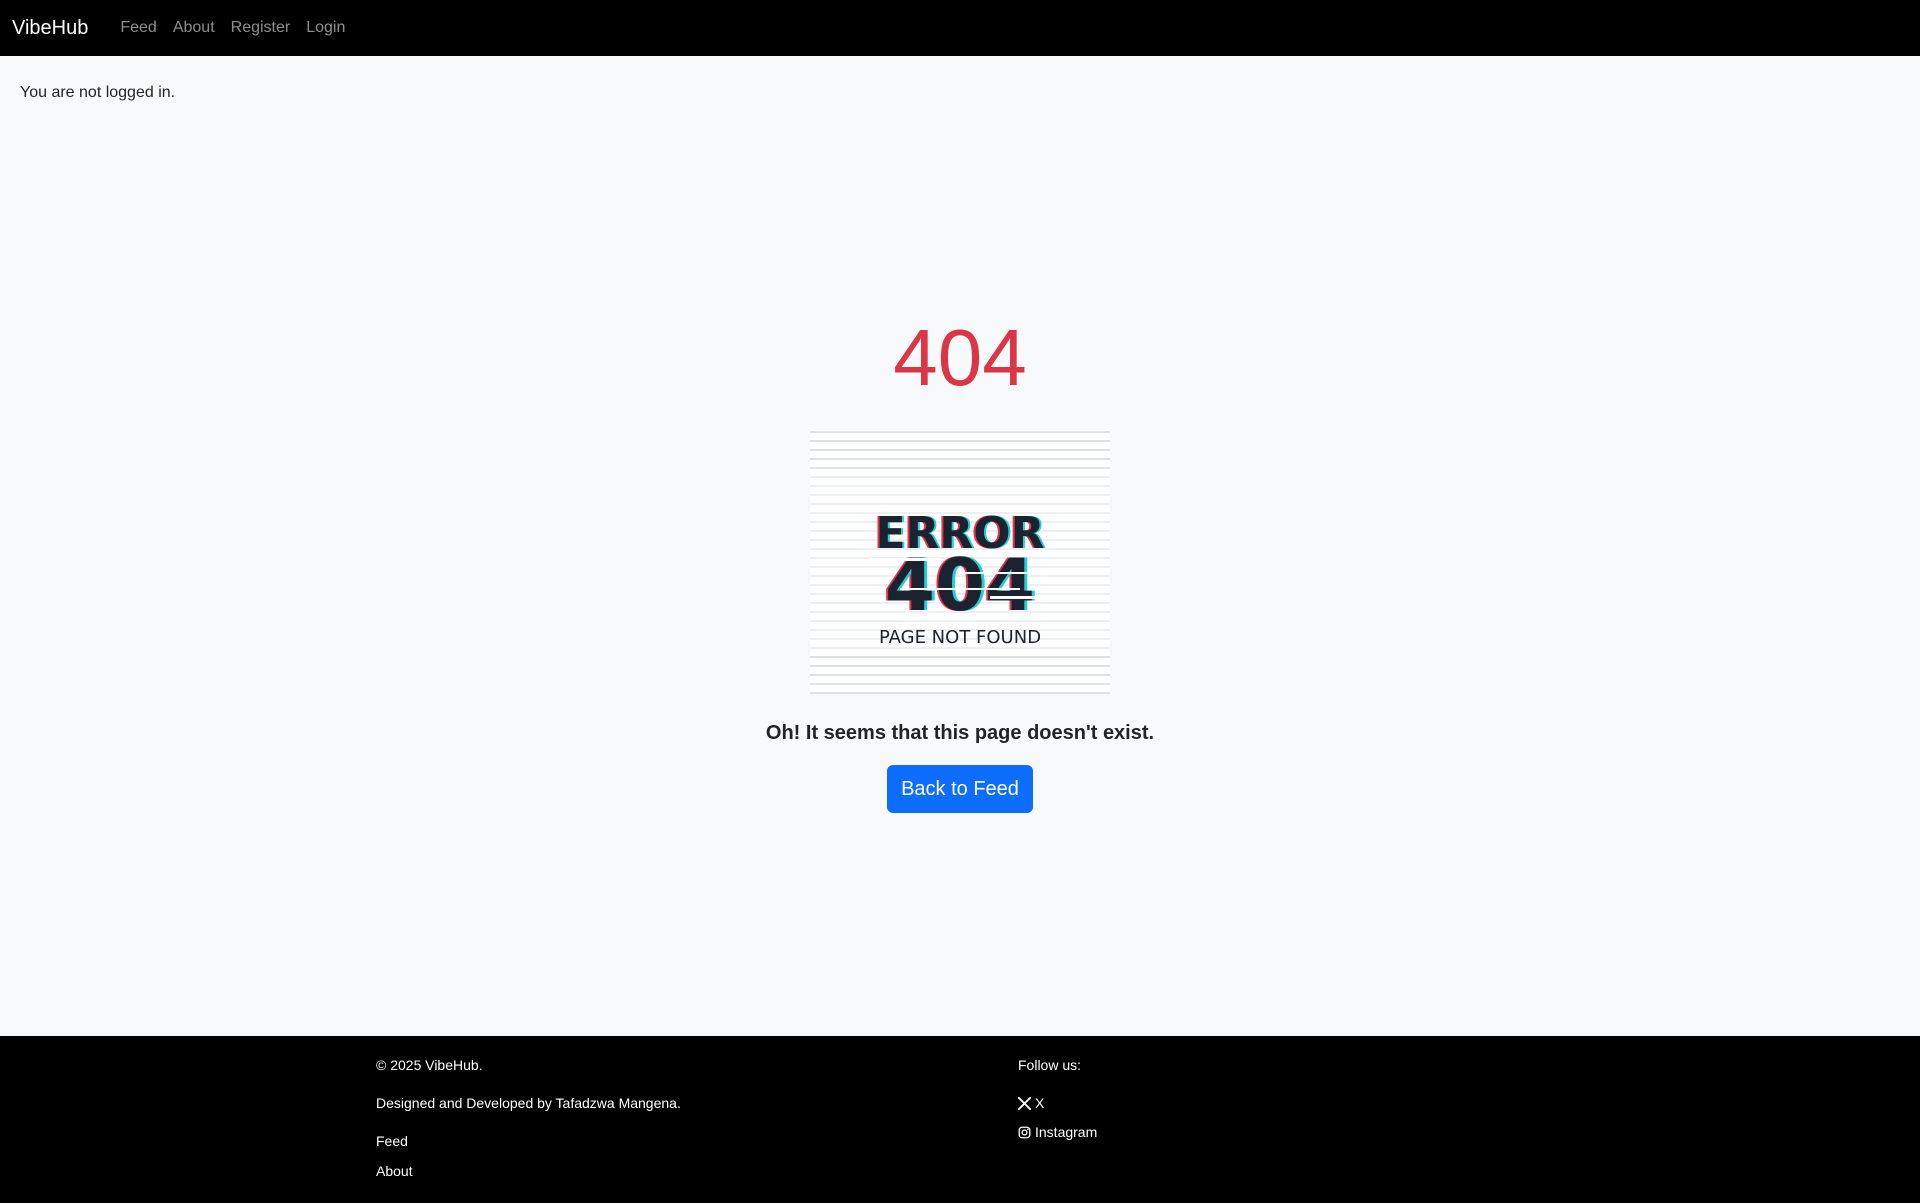  Describe the element at coordinates (960, 585) in the screenshot. I see `illustration-code: 404` at that location.